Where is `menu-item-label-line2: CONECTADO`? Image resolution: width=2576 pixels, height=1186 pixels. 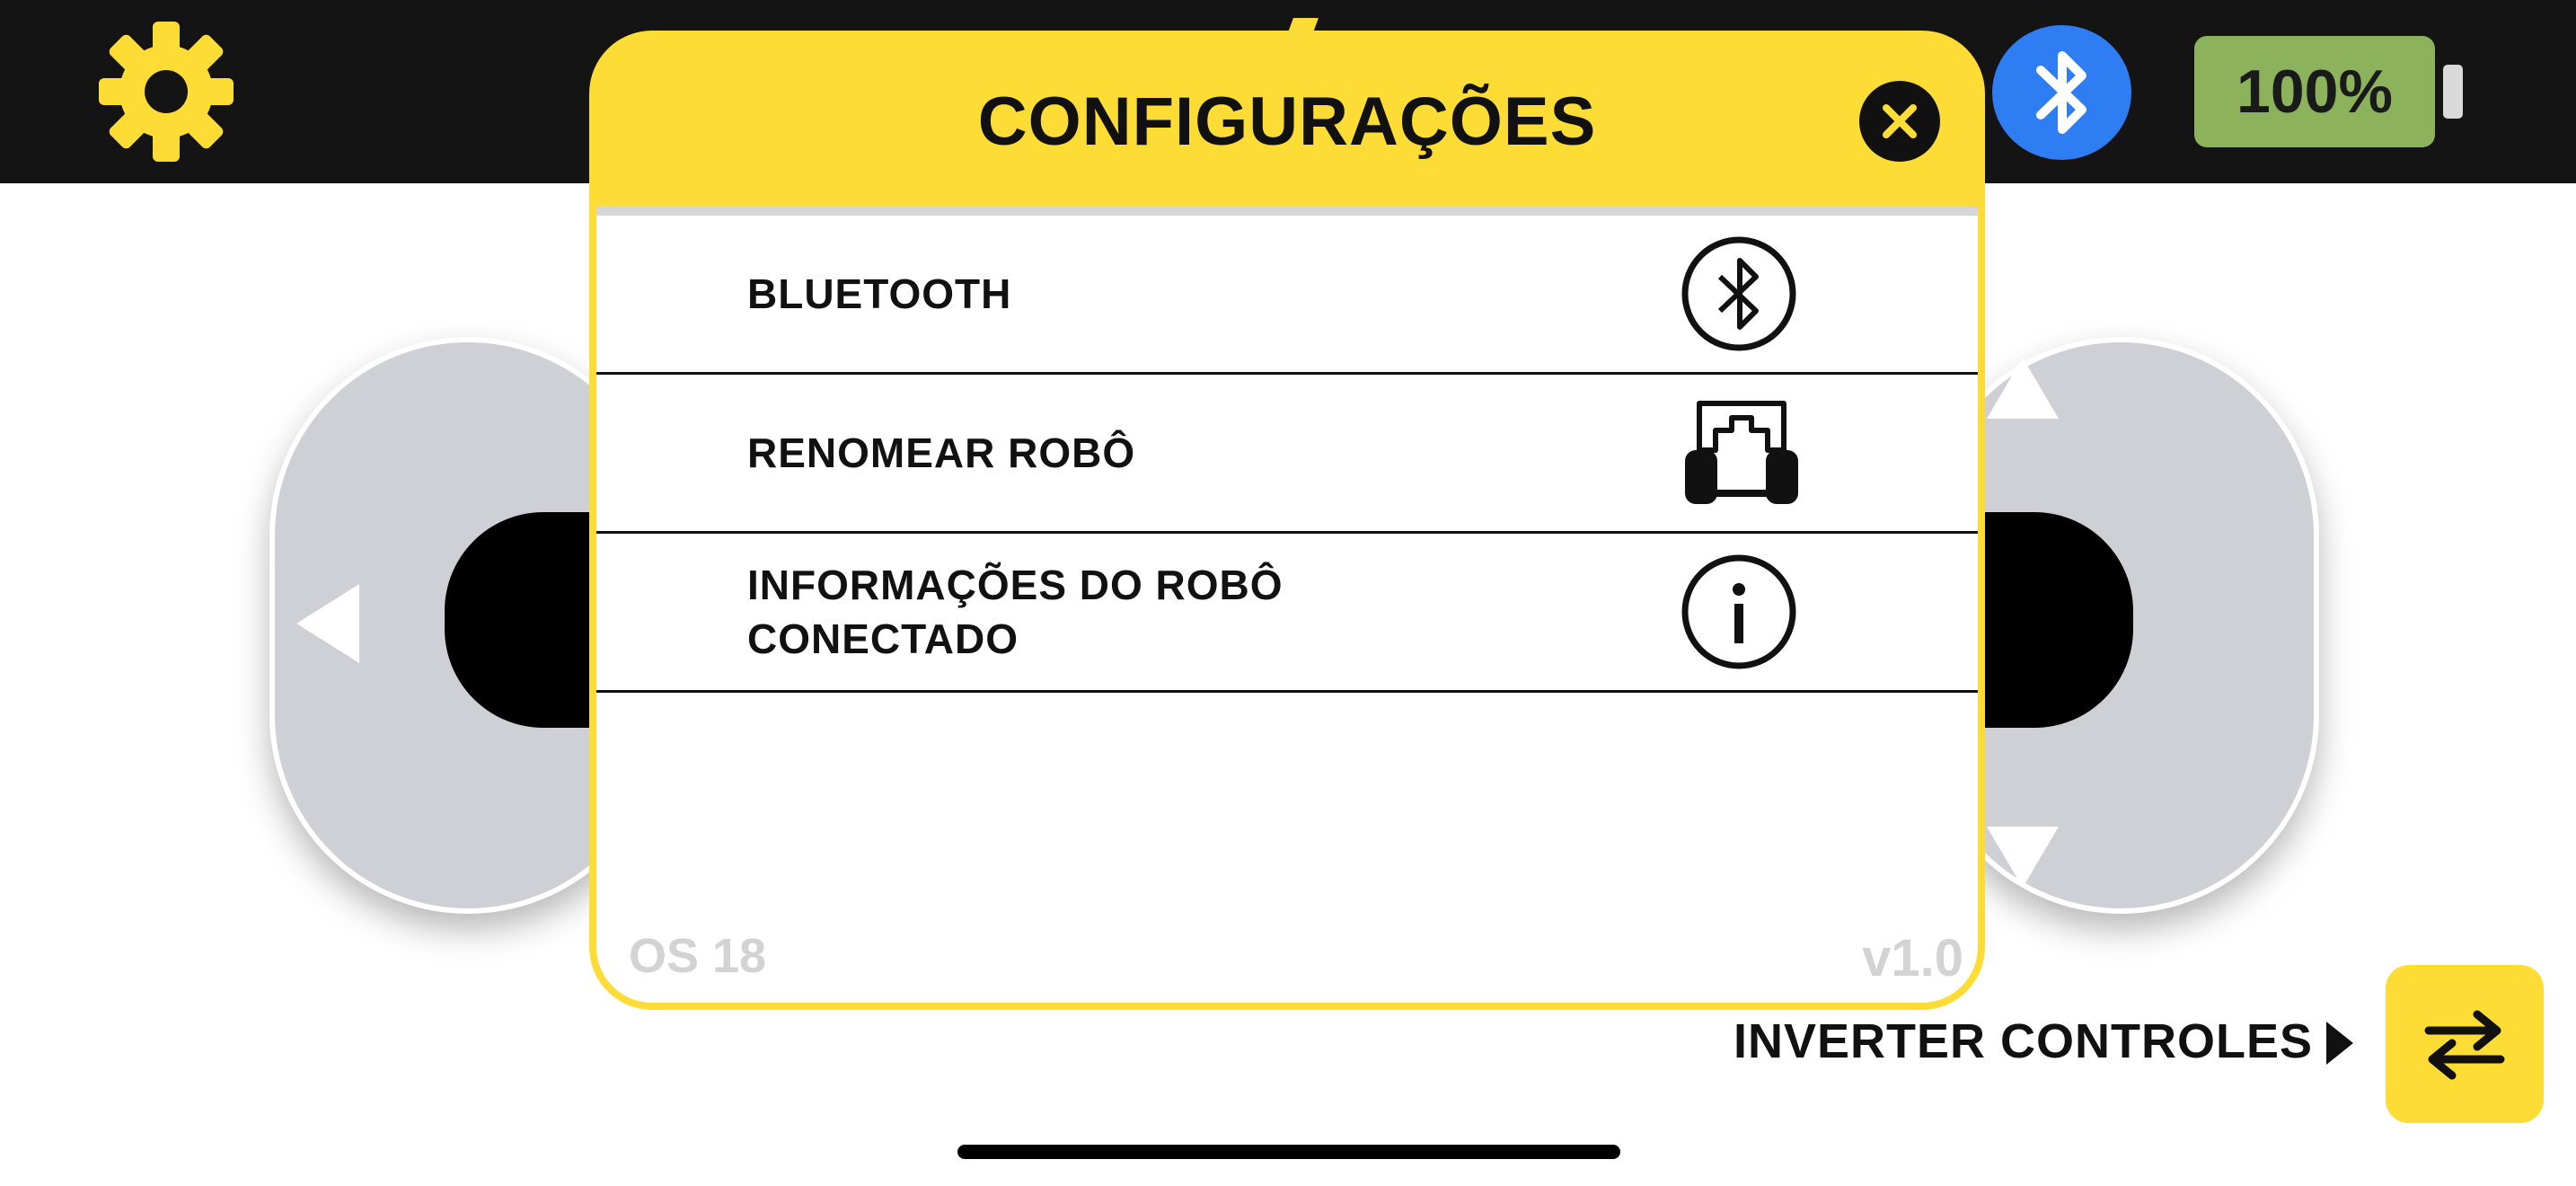
menu-item-label-line2: CONECTADO is located at coordinates (883, 638).